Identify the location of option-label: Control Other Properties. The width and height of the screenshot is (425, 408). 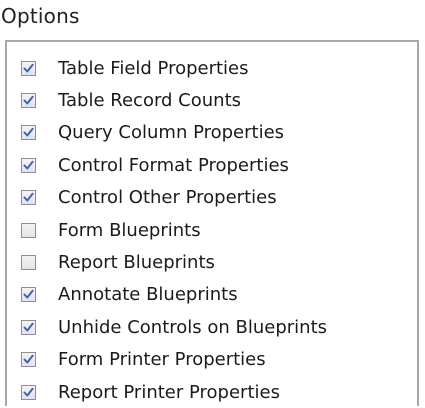
(167, 198).